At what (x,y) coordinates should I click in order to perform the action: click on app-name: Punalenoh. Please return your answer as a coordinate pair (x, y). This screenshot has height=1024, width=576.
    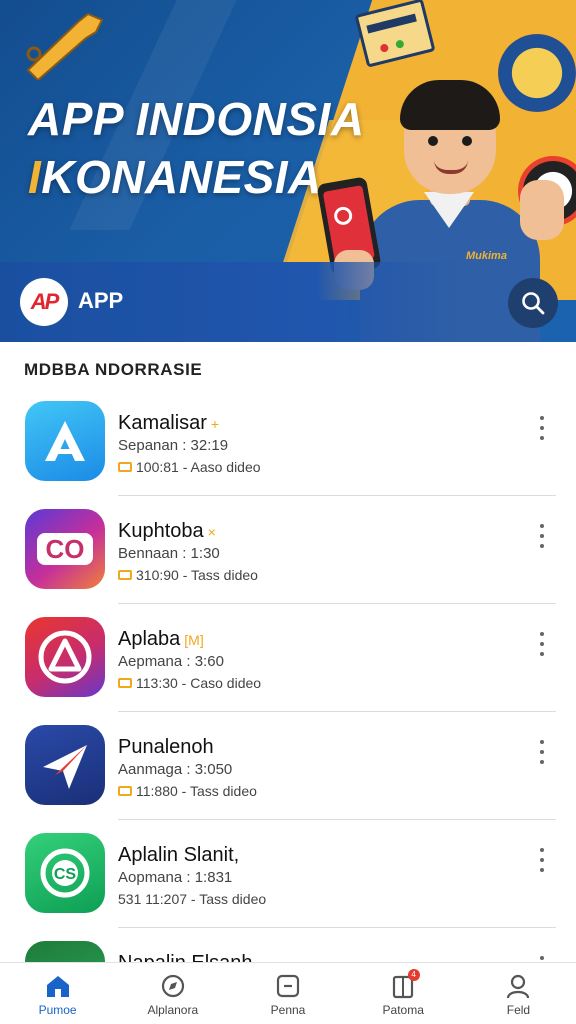
    Looking at the image, I should click on (166, 747).